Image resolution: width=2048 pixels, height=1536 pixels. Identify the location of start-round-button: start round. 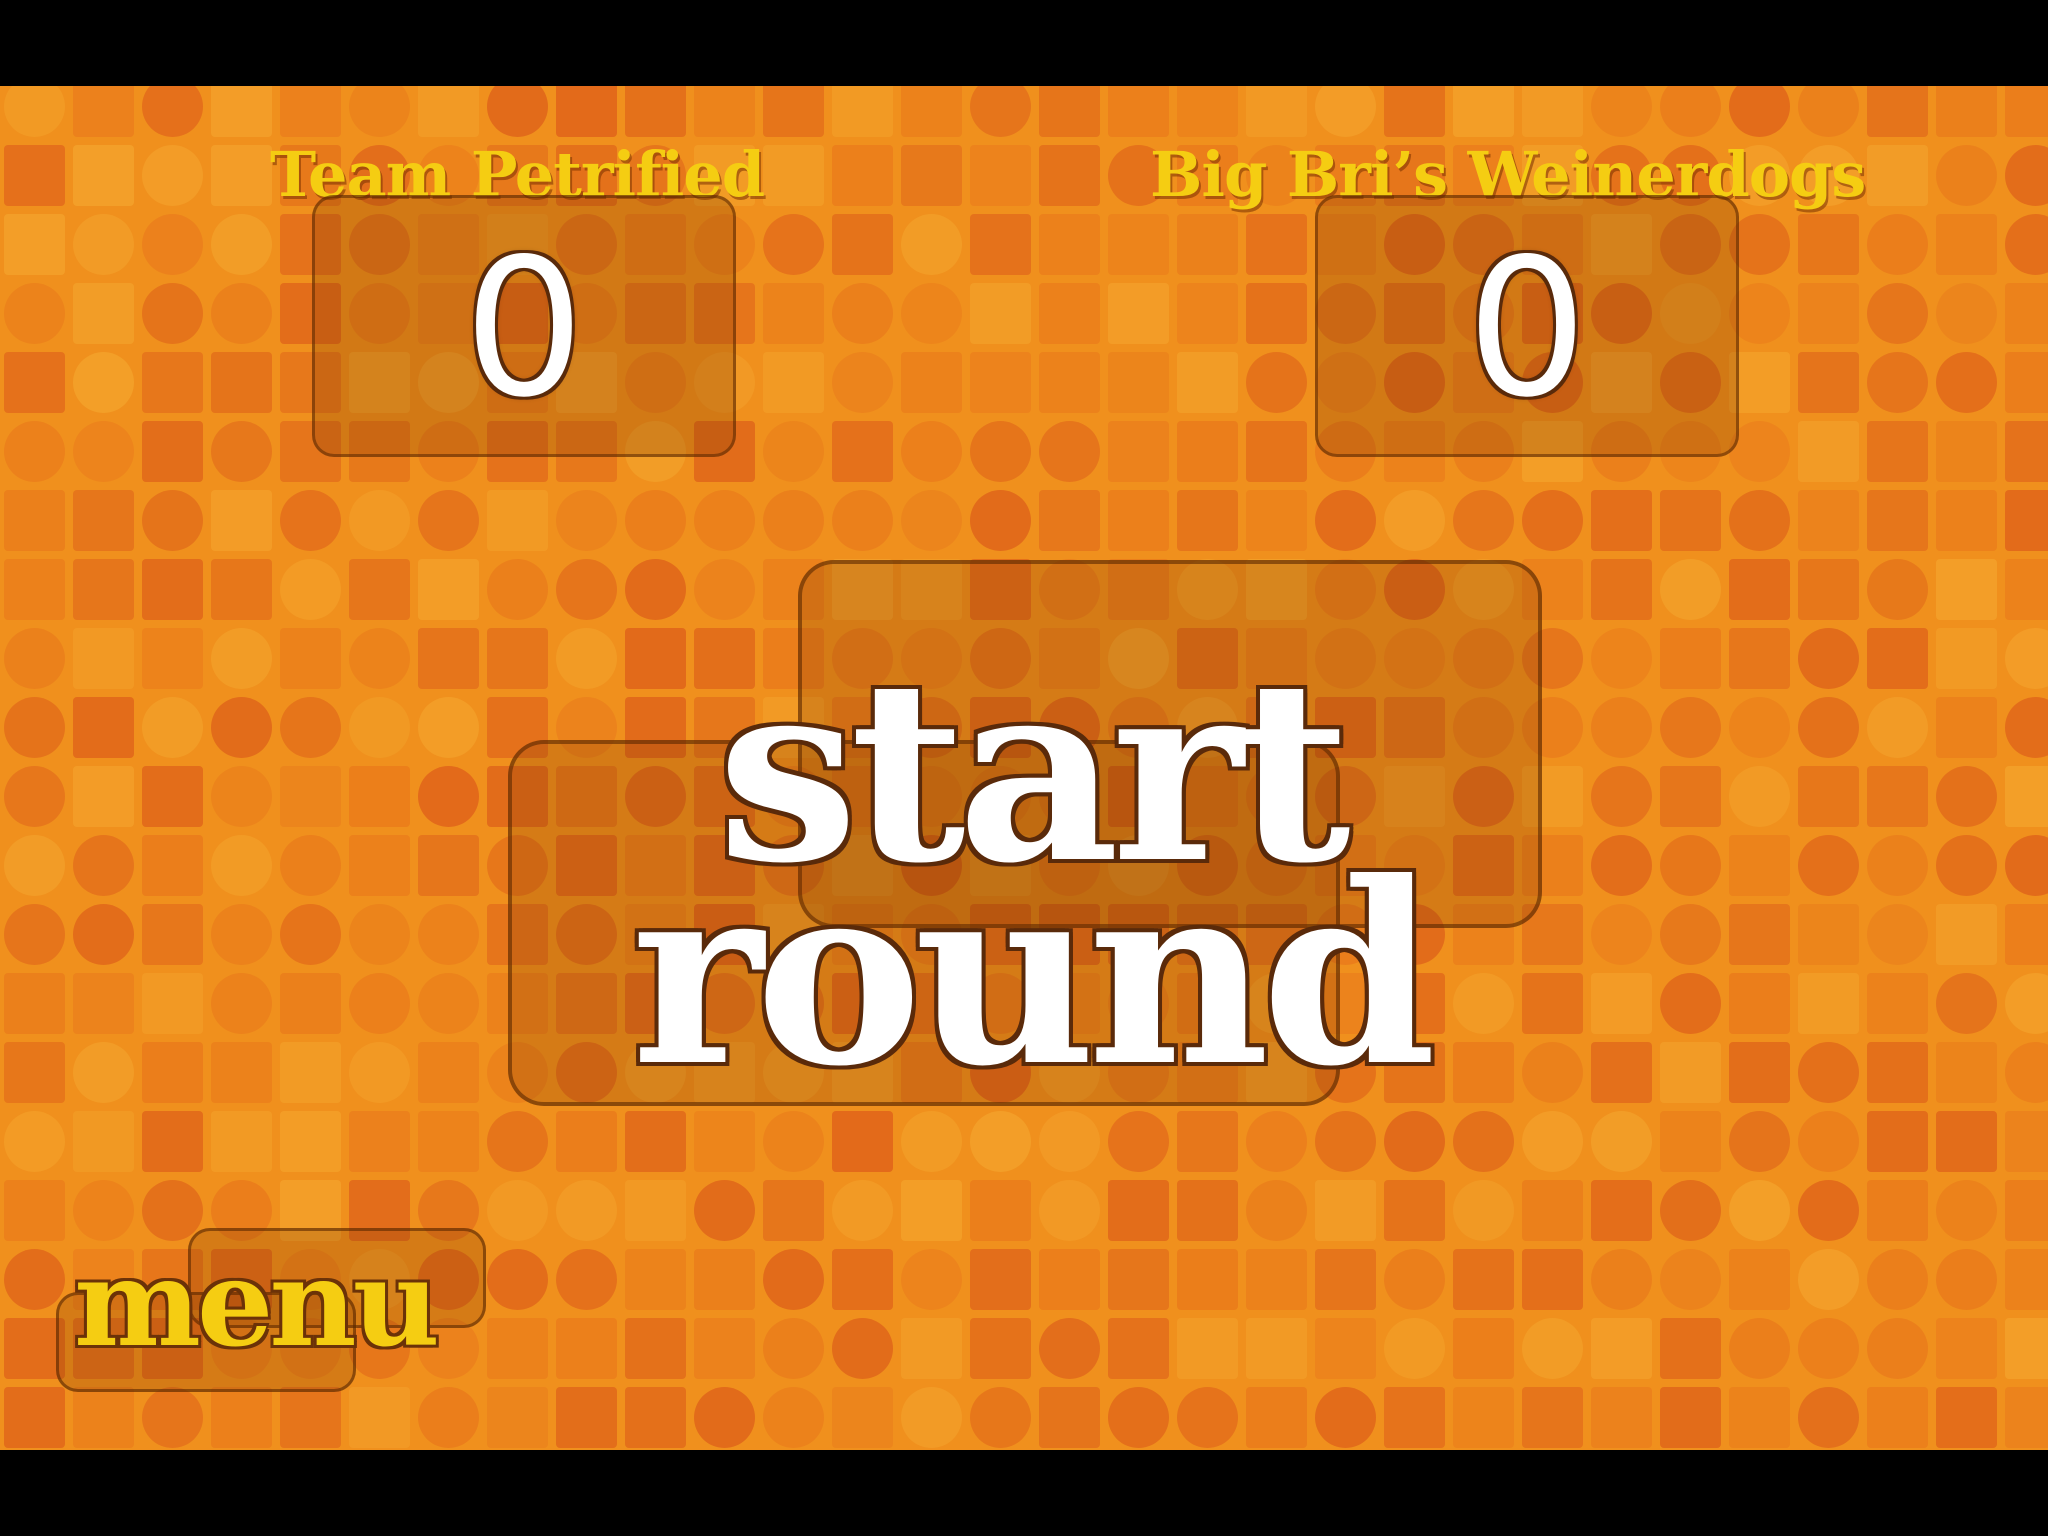
(1030, 886).